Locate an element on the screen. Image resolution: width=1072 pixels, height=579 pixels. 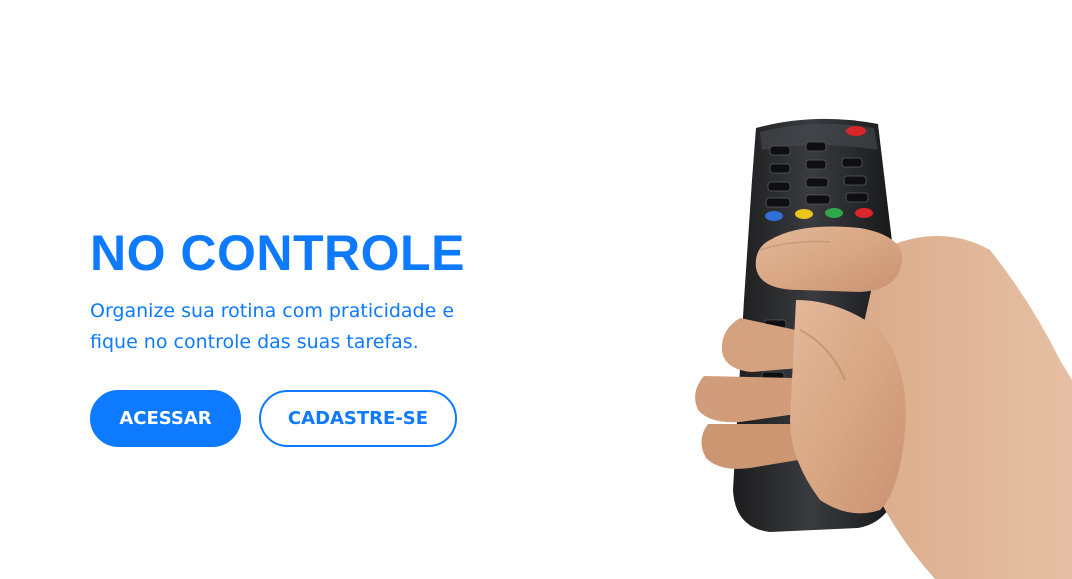
hero-title: NO CONTROLE is located at coordinates (277, 253).